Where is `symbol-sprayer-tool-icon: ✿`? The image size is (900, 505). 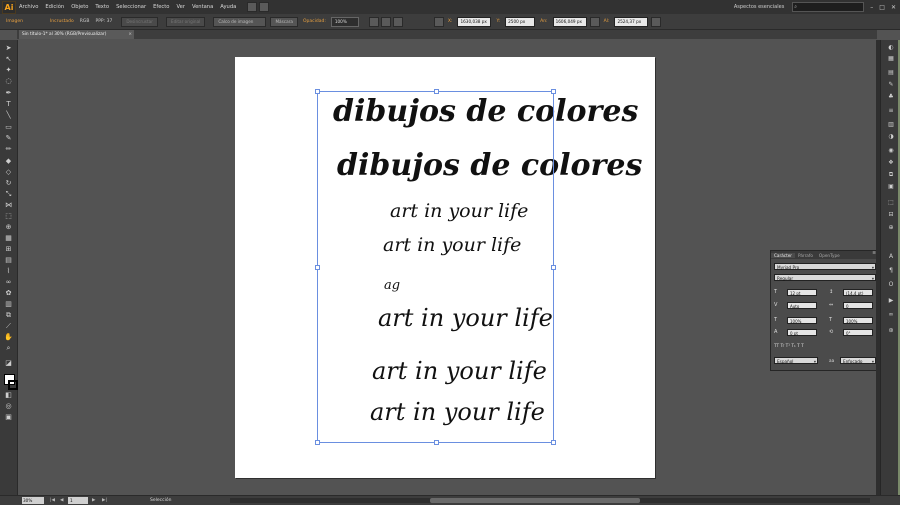 symbol-sprayer-tool-icon: ✿ is located at coordinates (8, 293).